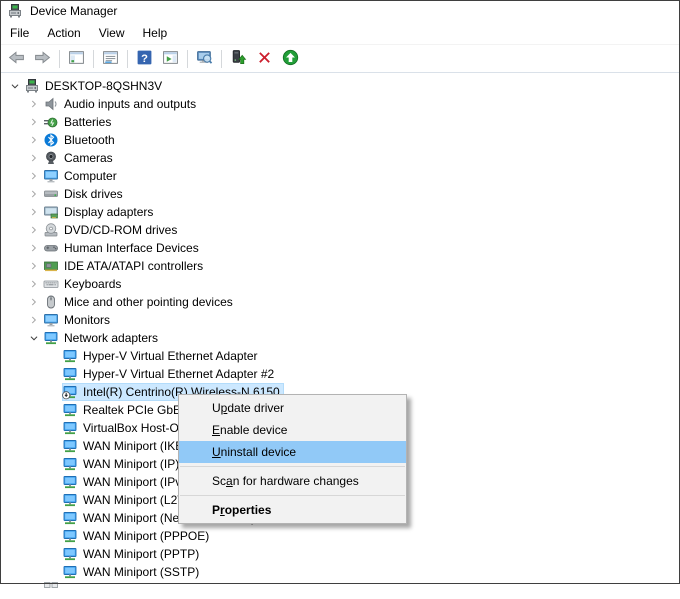  I want to click on help-icon: ?, so click(144, 59).